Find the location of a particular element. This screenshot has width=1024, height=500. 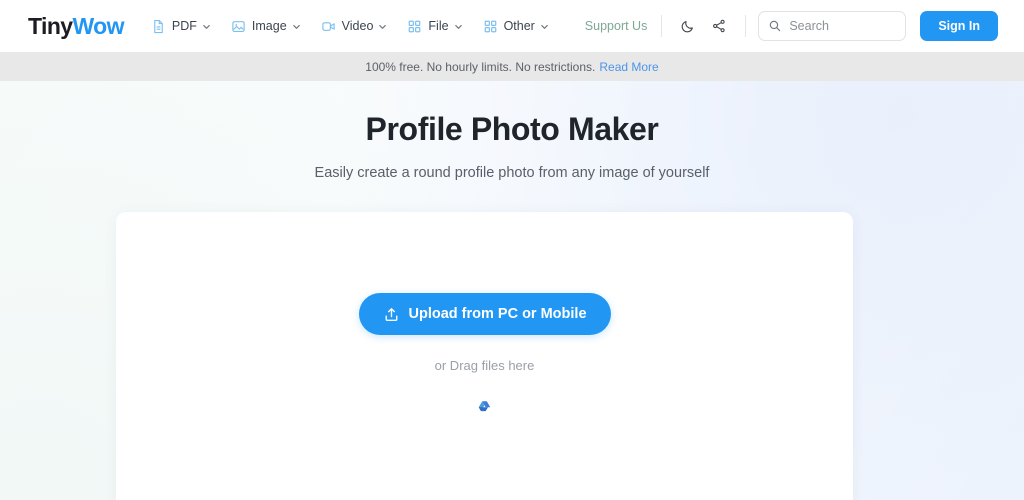

search-icon is located at coordinates (775, 26).